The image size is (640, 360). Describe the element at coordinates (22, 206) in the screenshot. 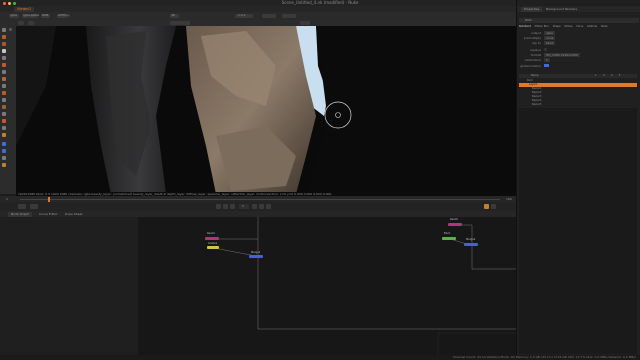

I see `fps-field` at that location.